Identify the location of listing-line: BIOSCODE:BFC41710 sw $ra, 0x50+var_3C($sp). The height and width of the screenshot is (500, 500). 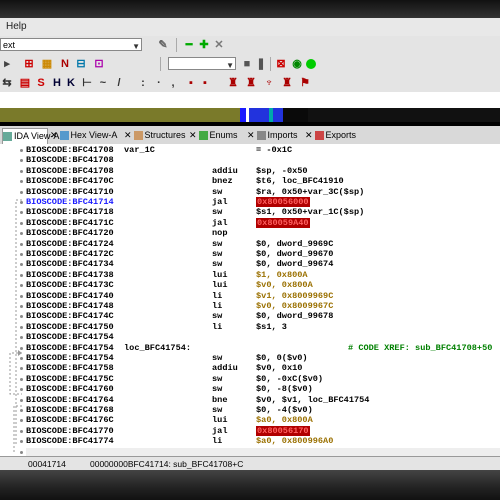
(260, 192).